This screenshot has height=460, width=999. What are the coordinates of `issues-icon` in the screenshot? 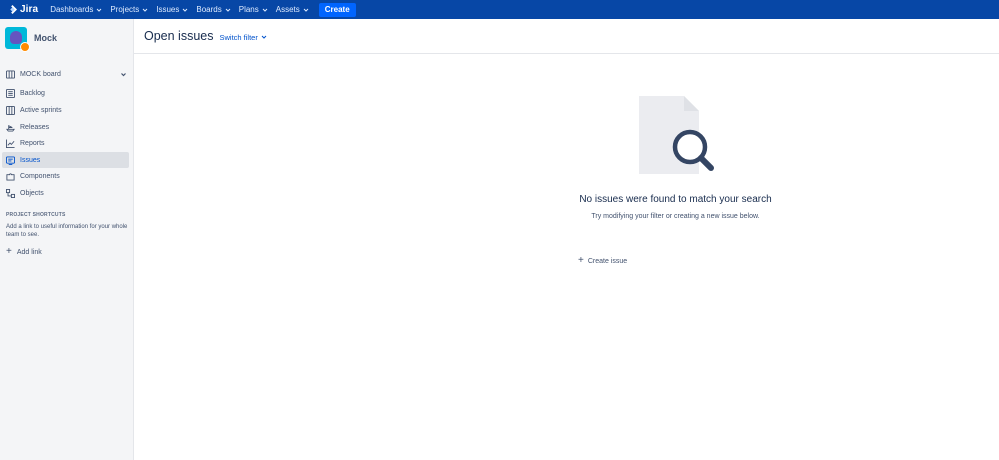 It's located at (10, 160).